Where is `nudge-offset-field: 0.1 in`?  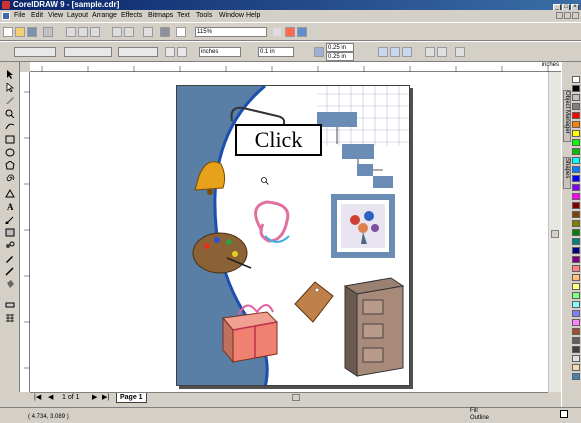
nudge-offset-field: 0.1 in is located at coordinates (276, 52).